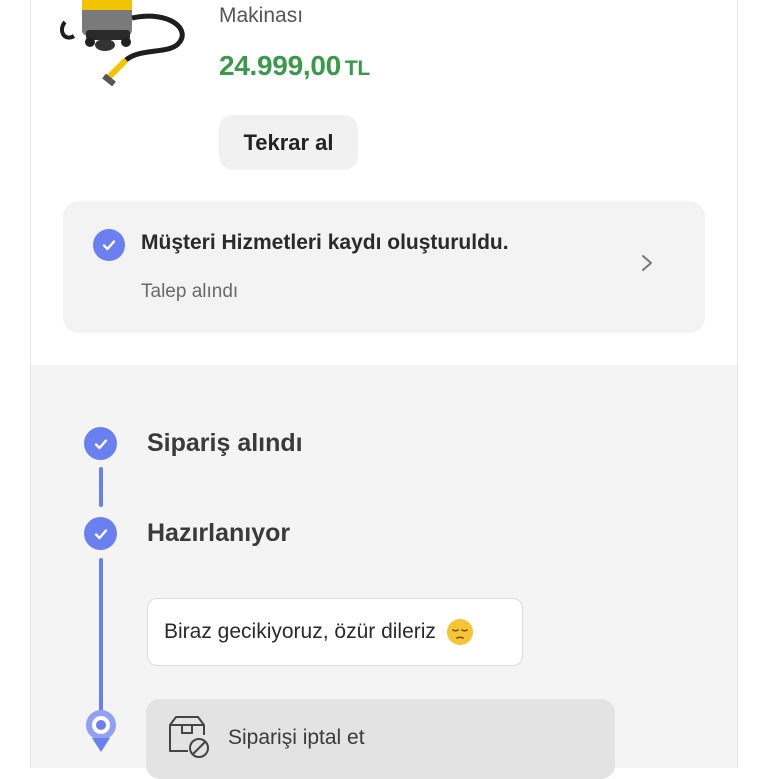  I want to click on box-cancel-icon, so click(189, 737).